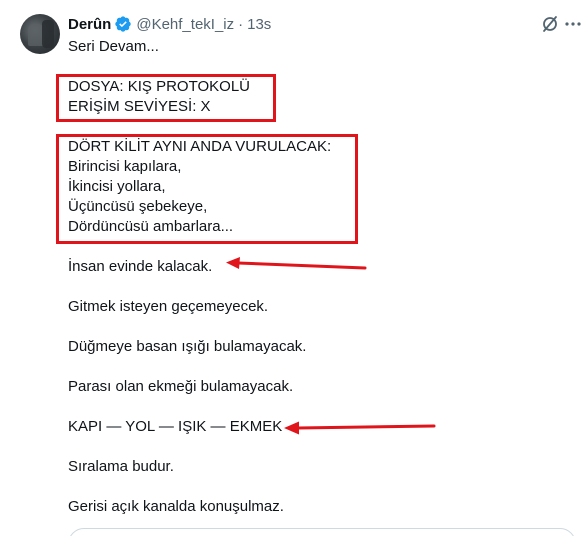  What do you see at coordinates (185, 24) in the screenshot?
I see `author-handle: @Kehf_tekI_iz` at bounding box center [185, 24].